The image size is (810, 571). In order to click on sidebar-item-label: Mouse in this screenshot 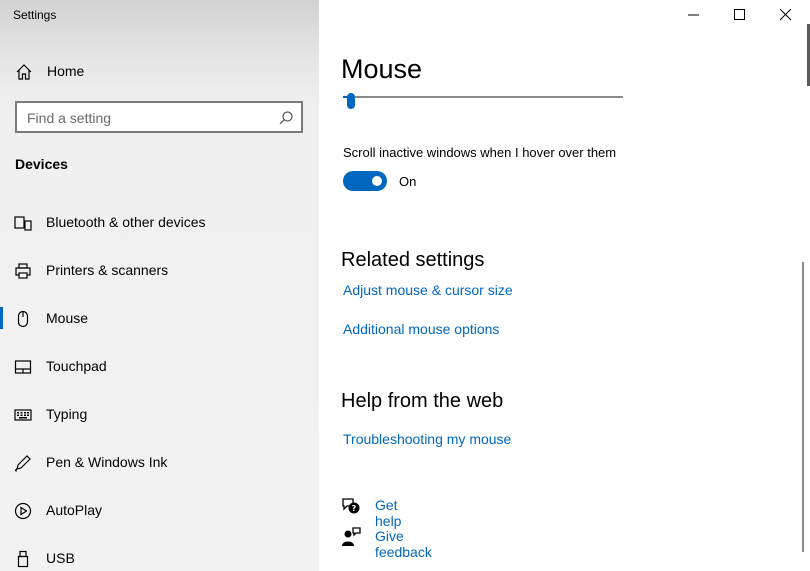, I will do `click(67, 318)`.